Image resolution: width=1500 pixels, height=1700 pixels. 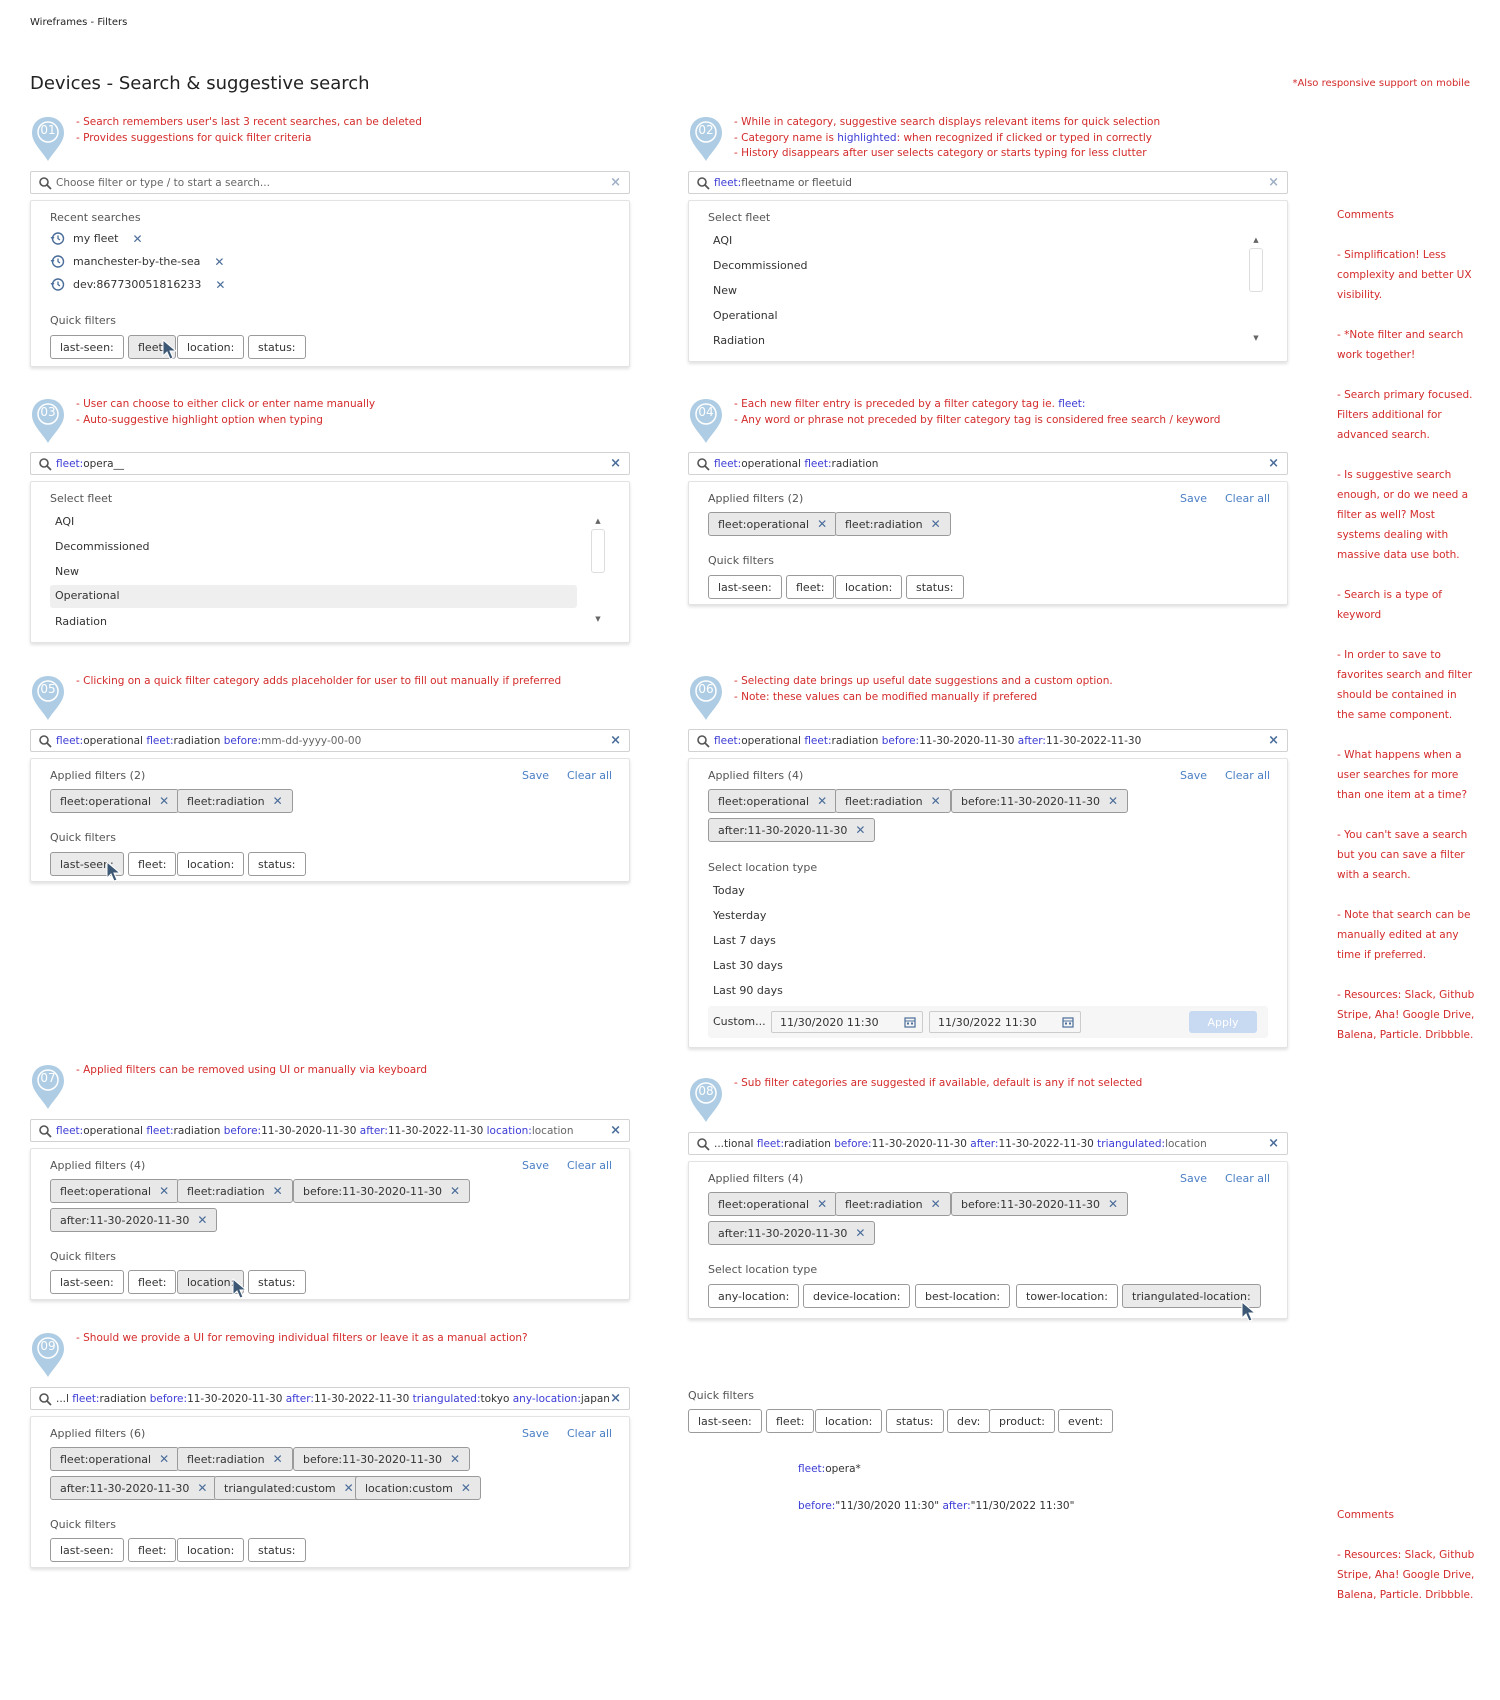 I want to click on start-date-input: 11/30/2020 11:30, so click(x=847, y=1022).